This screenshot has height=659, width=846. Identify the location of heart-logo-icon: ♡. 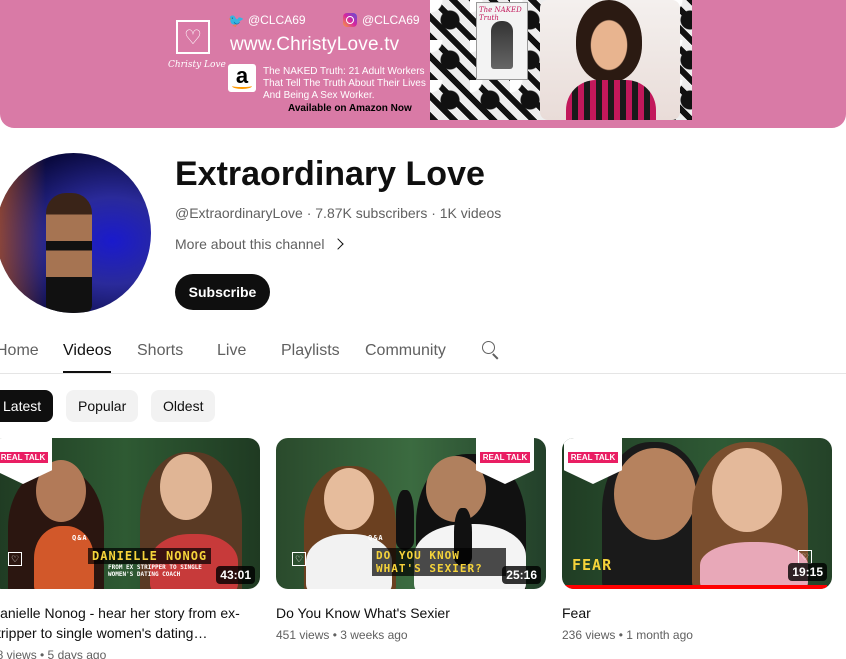
(193, 37).